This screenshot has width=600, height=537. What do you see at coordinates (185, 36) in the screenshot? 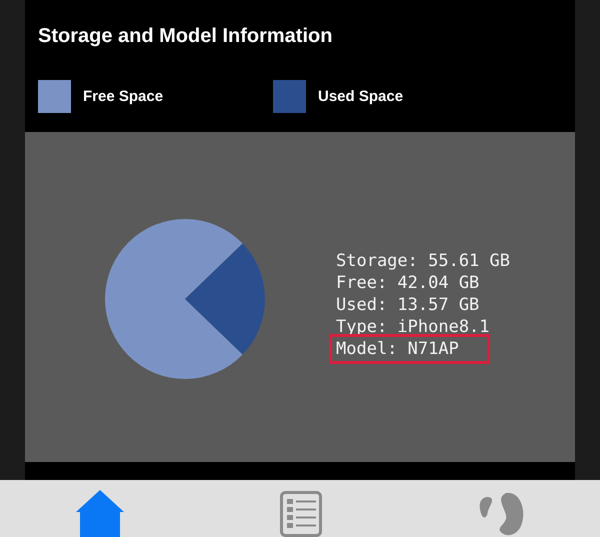
I see `section-title: Storage and Model Information` at bounding box center [185, 36].